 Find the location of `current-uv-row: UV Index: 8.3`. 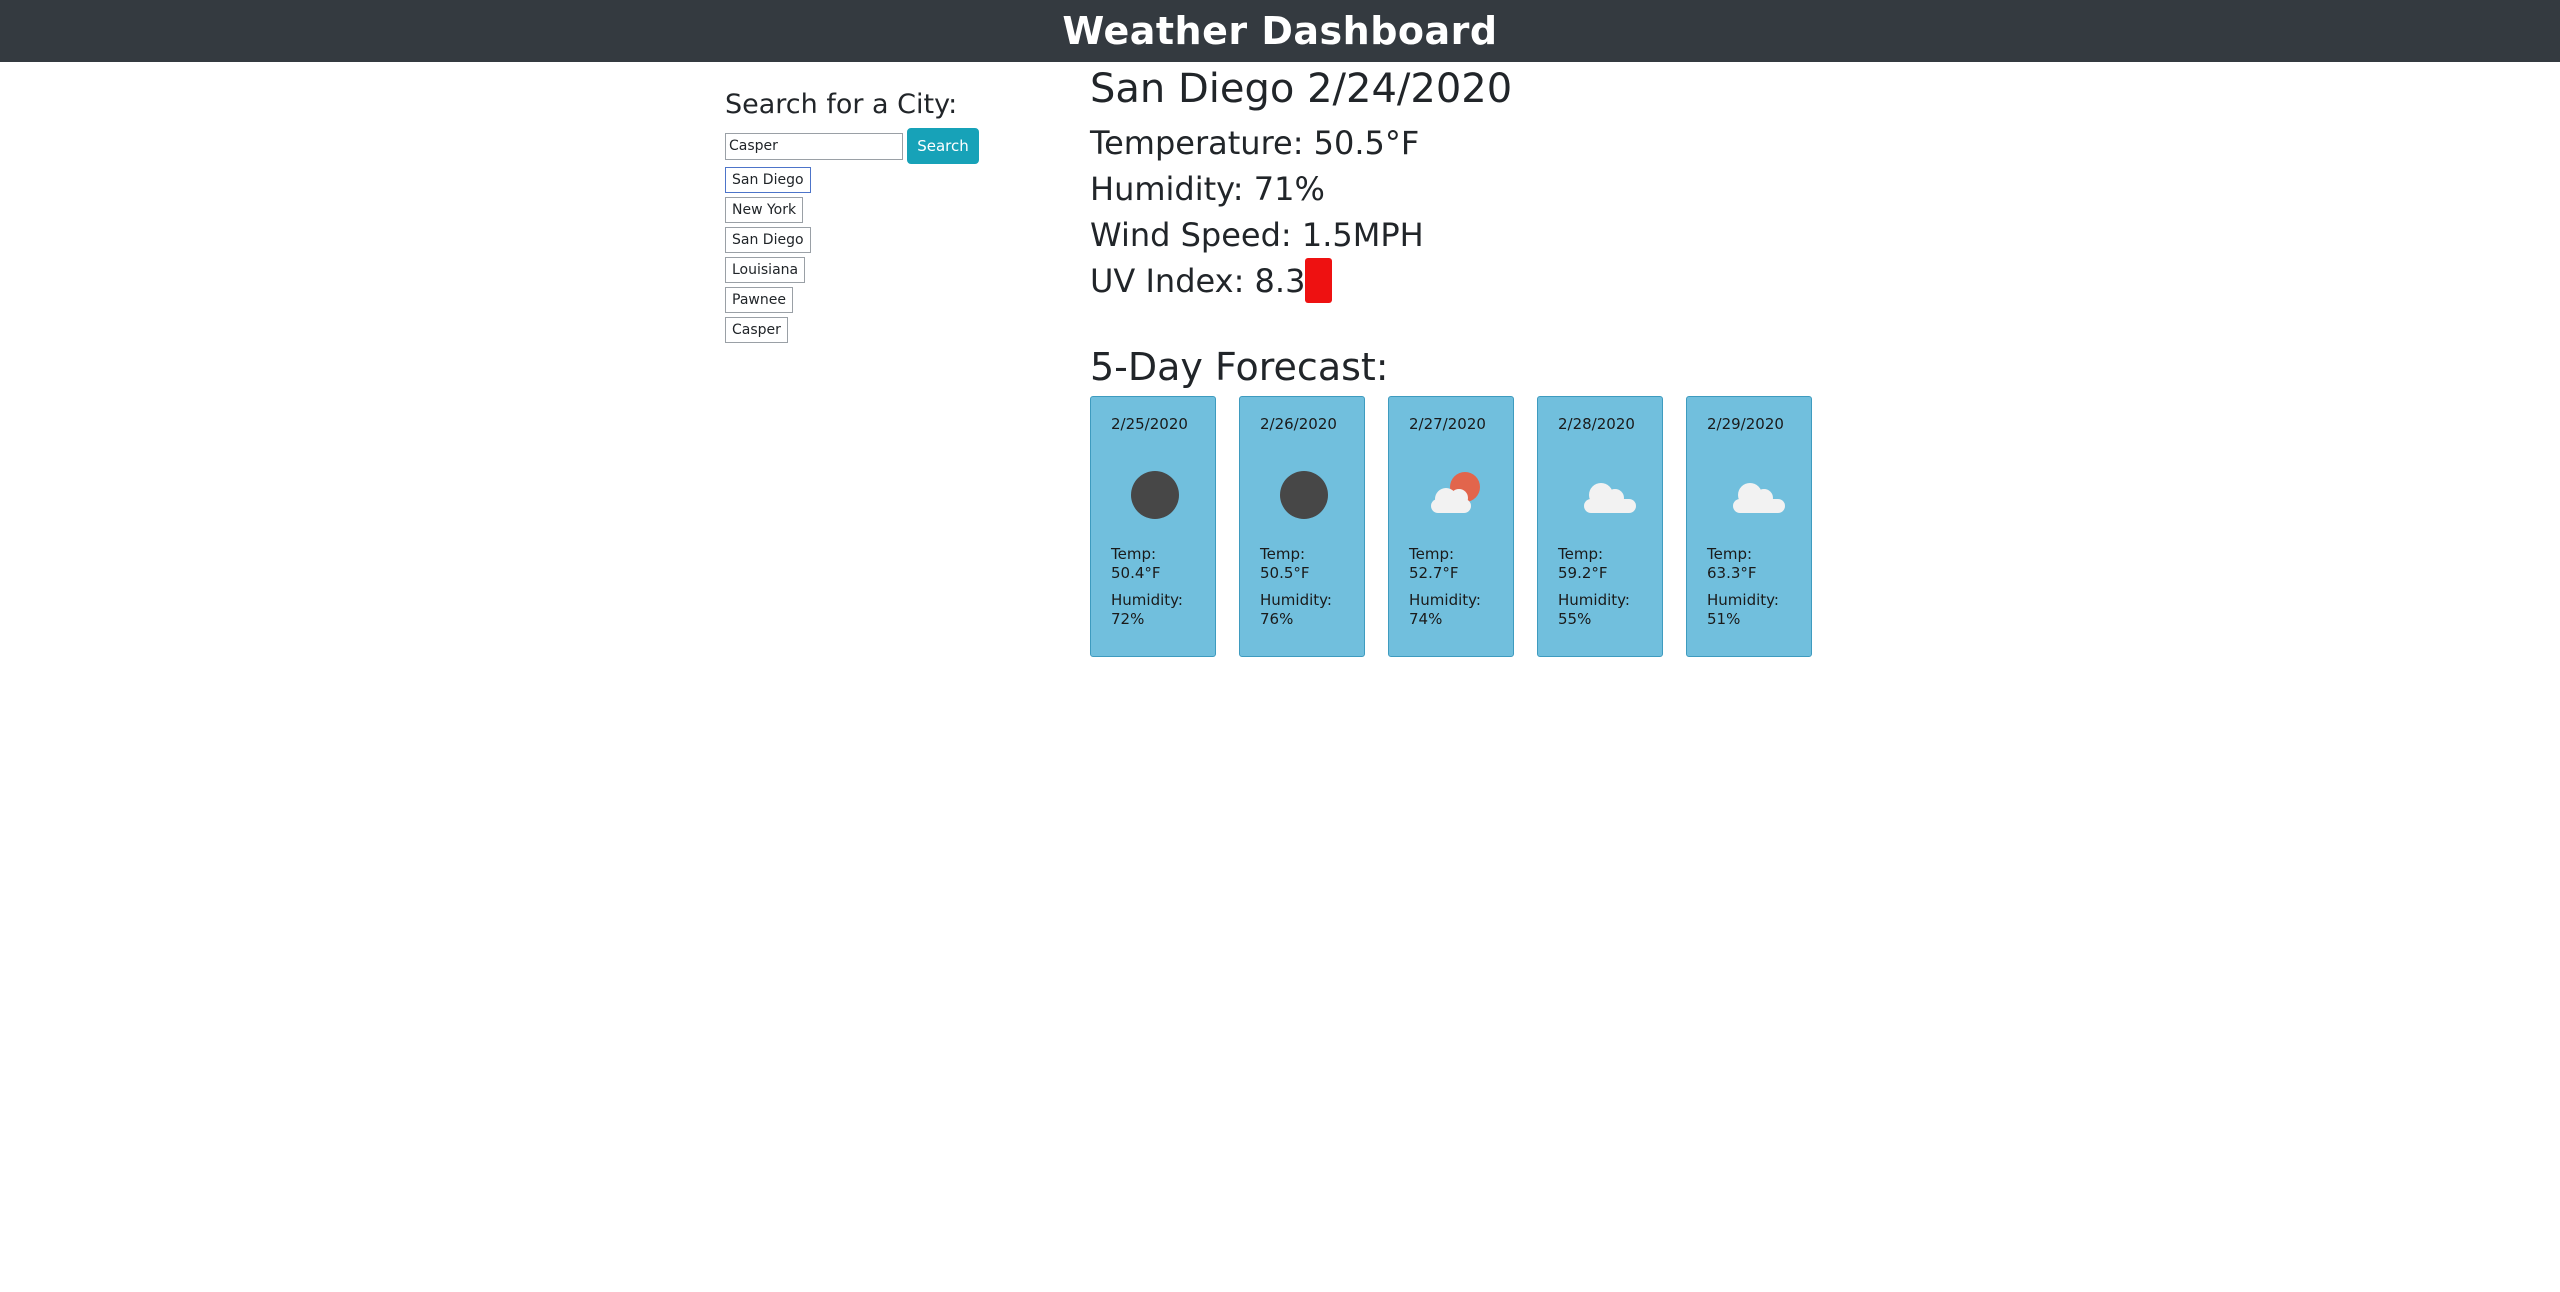

current-uv-row: UV Index: 8.3 is located at coordinates (1540, 280).